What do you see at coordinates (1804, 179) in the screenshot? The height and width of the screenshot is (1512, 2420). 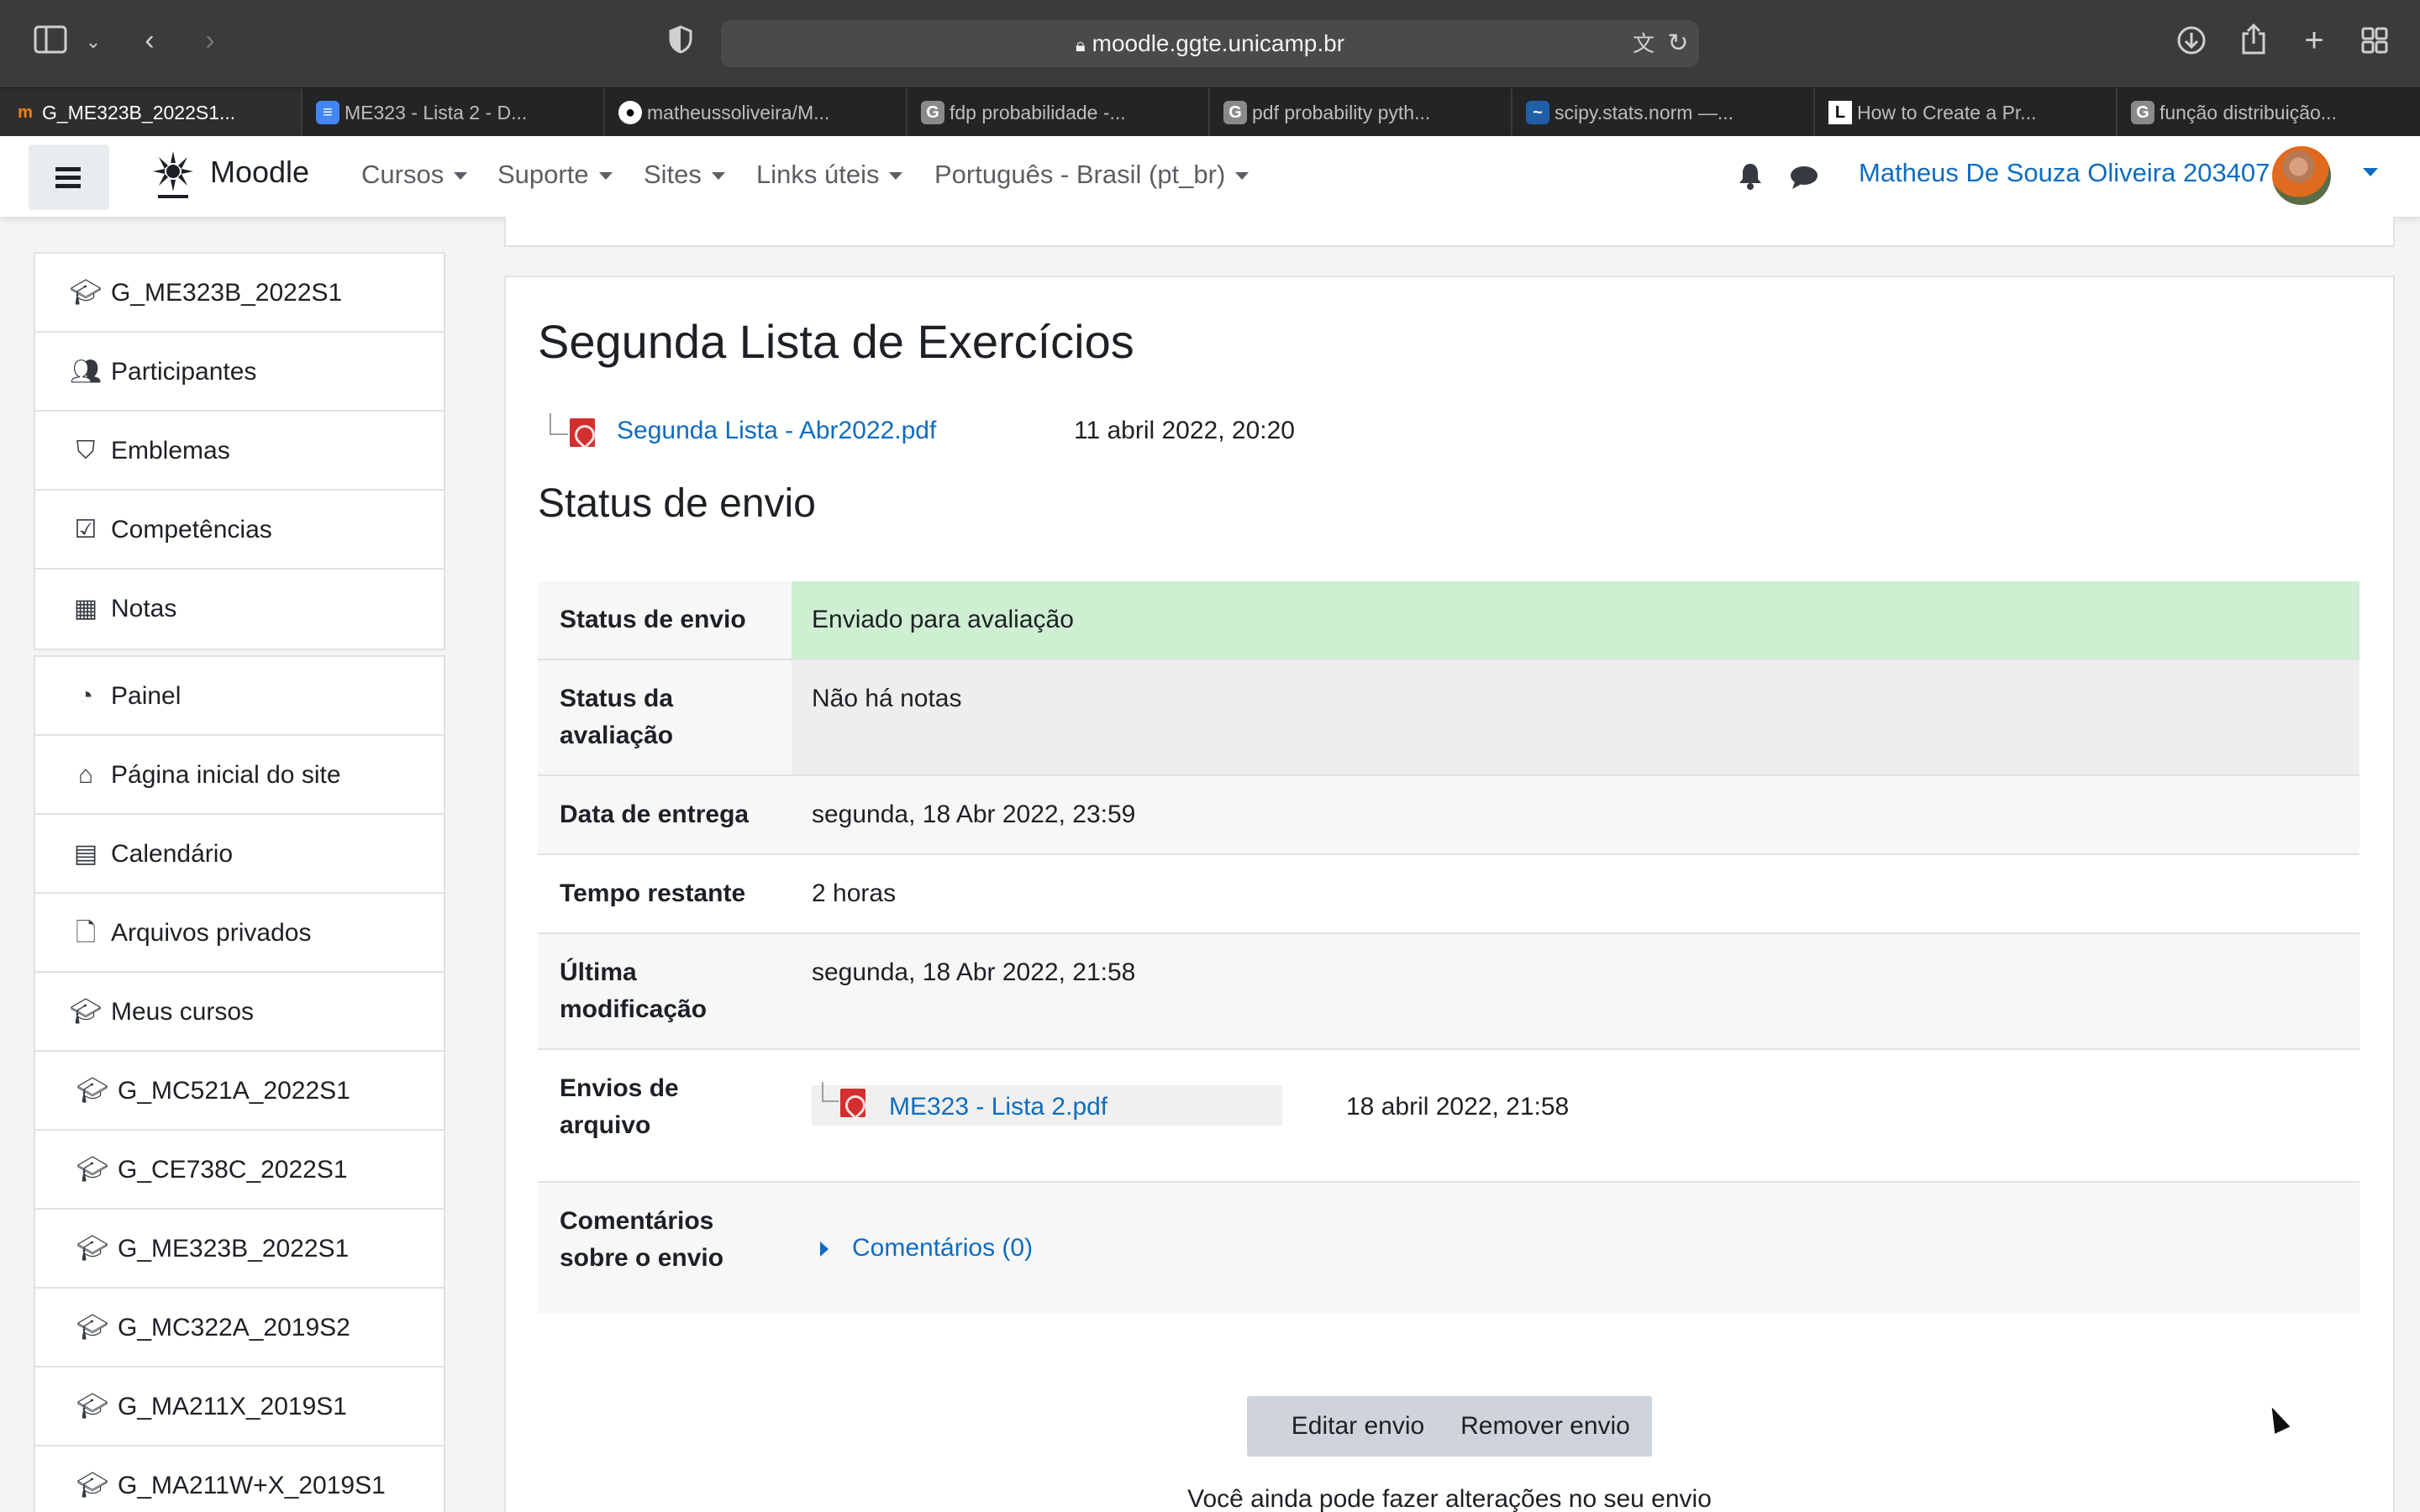 I see `messages-bubble-icon` at bounding box center [1804, 179].